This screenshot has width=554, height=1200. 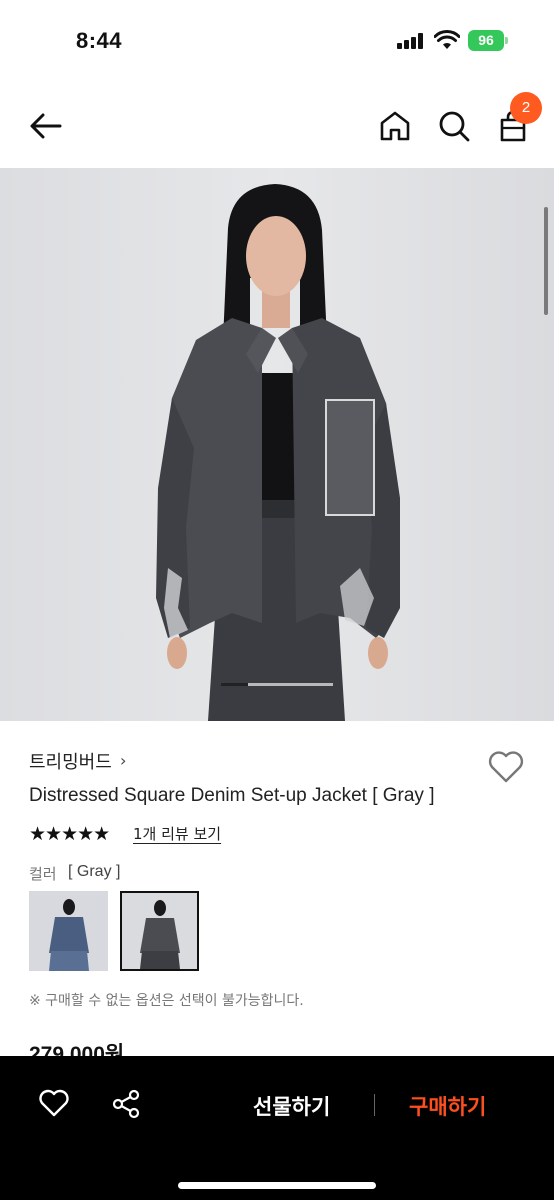 I want to click on battery-icon: 96, so click(x=488, y=40).